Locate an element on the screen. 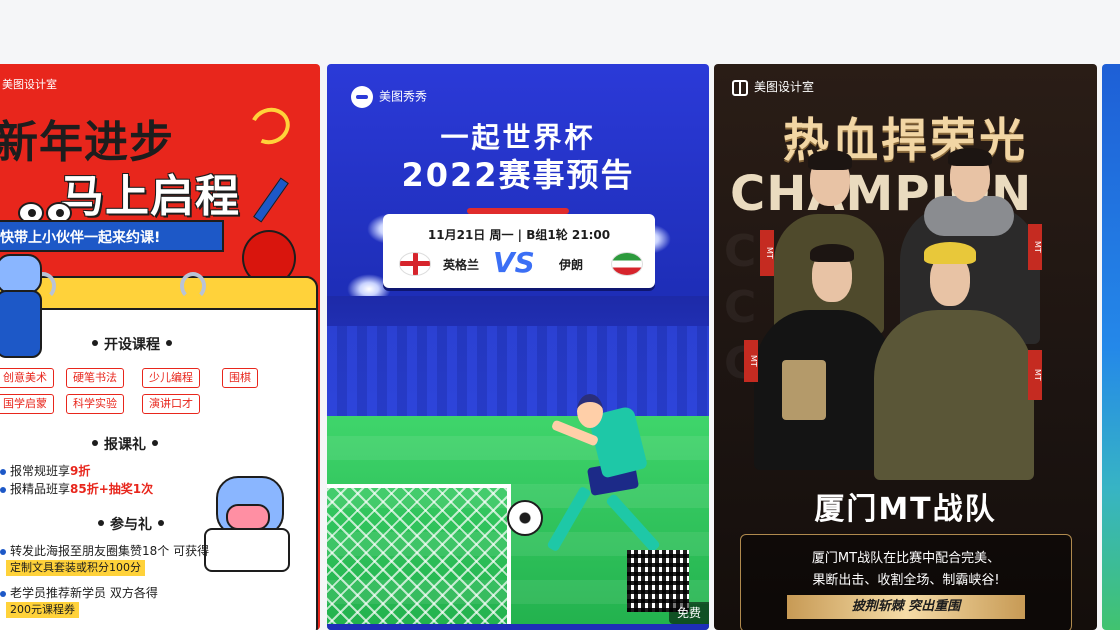 The height and width of the screenshot is (630, 1120). team-desc-line: 厦门MT战队在比赛中配合完美、 is located at coordinates (906, 558).